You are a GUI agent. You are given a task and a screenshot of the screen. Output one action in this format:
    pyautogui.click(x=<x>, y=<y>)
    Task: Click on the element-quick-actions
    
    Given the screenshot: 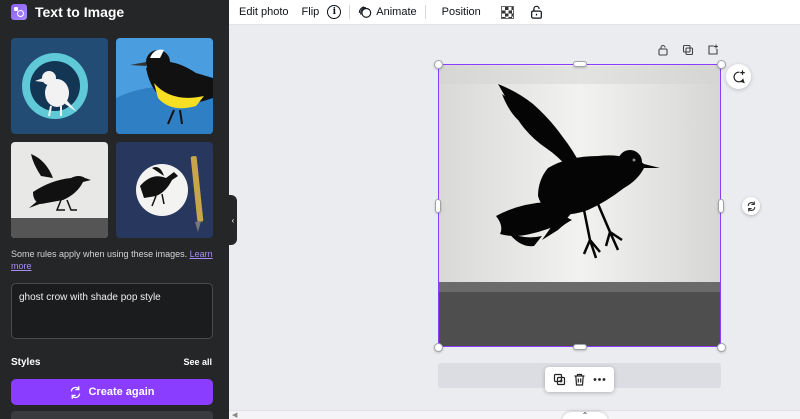 What is the action you would take?
    pyautogui.click(x=579, y=379)
    